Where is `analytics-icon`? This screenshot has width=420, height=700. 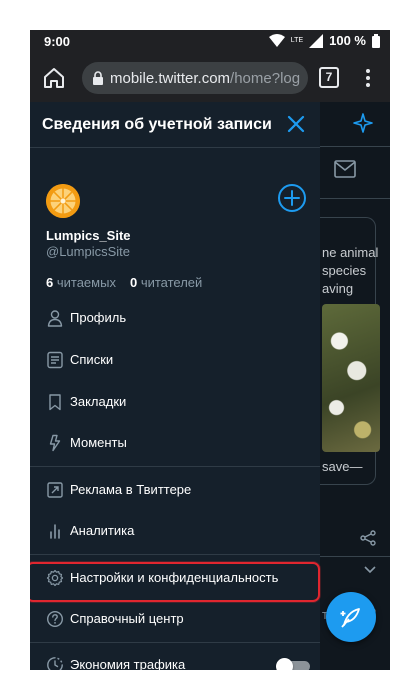 analytics-icon is located at coordinates (55, 531).